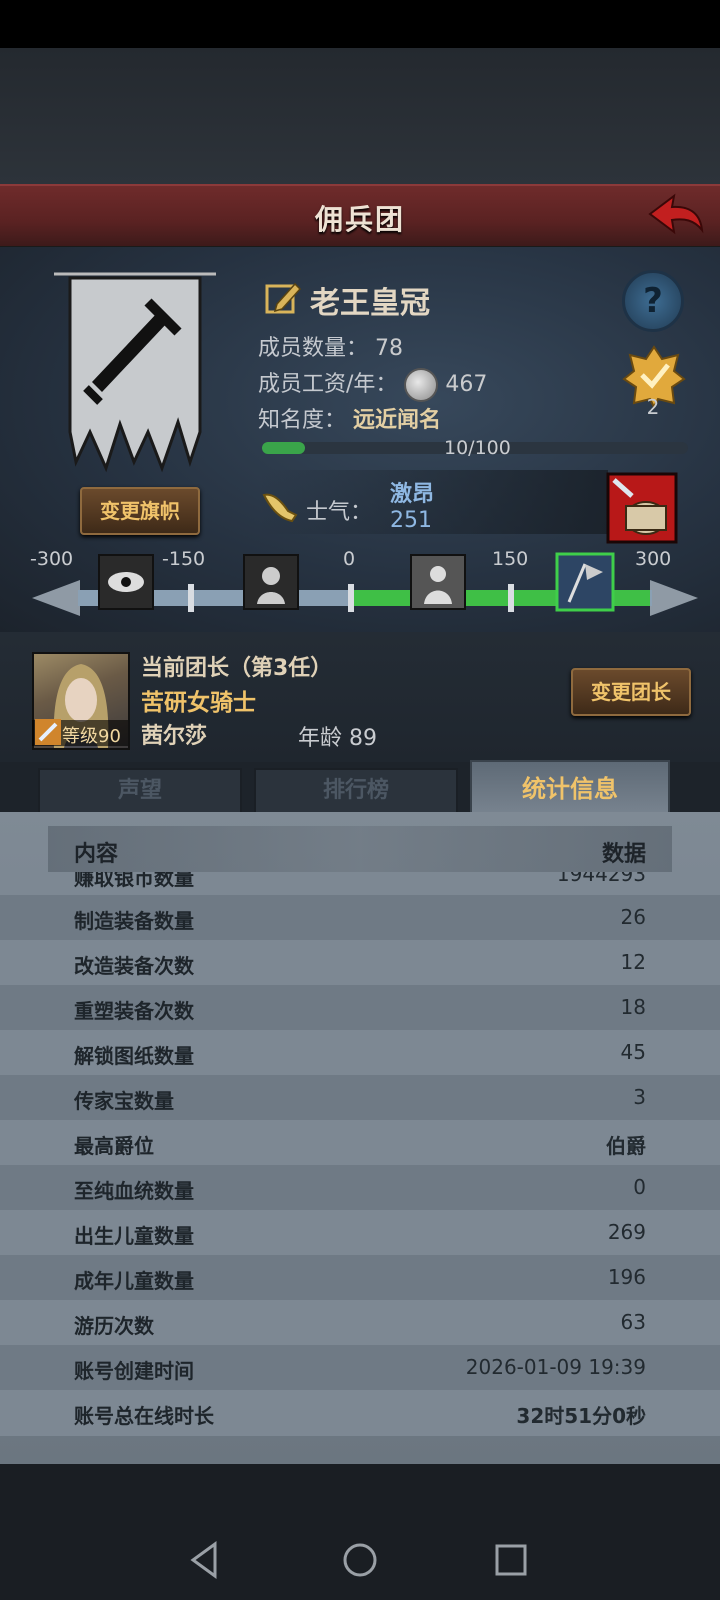 The image size is (720, 1600). Describe the element at coordinates (144, 1416) in the screenshot. I see `row-label: 账号总在线时长` at that location.